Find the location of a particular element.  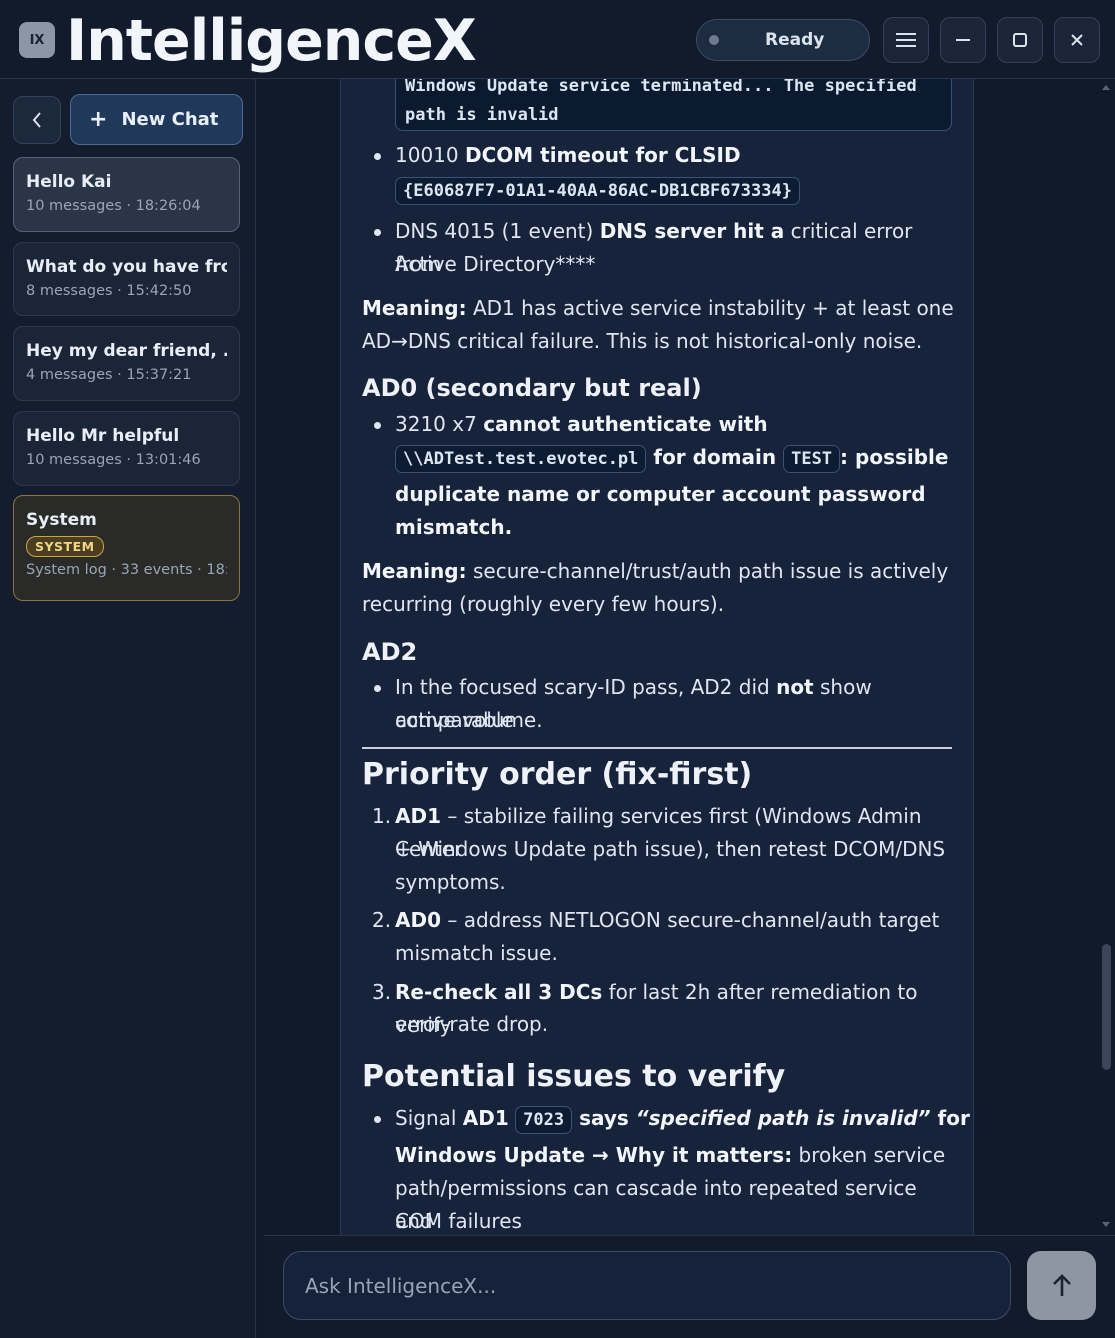

list-item: 3210 x7 cannot authenticate with is located at coordinates (581, 424).